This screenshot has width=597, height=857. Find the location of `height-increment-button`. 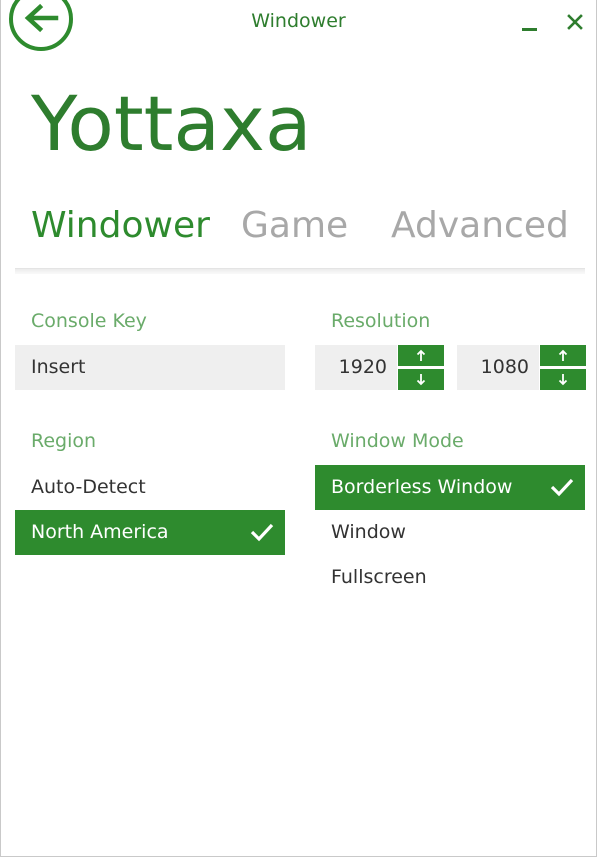

height-increment-button is located at coordinates (563, 355).